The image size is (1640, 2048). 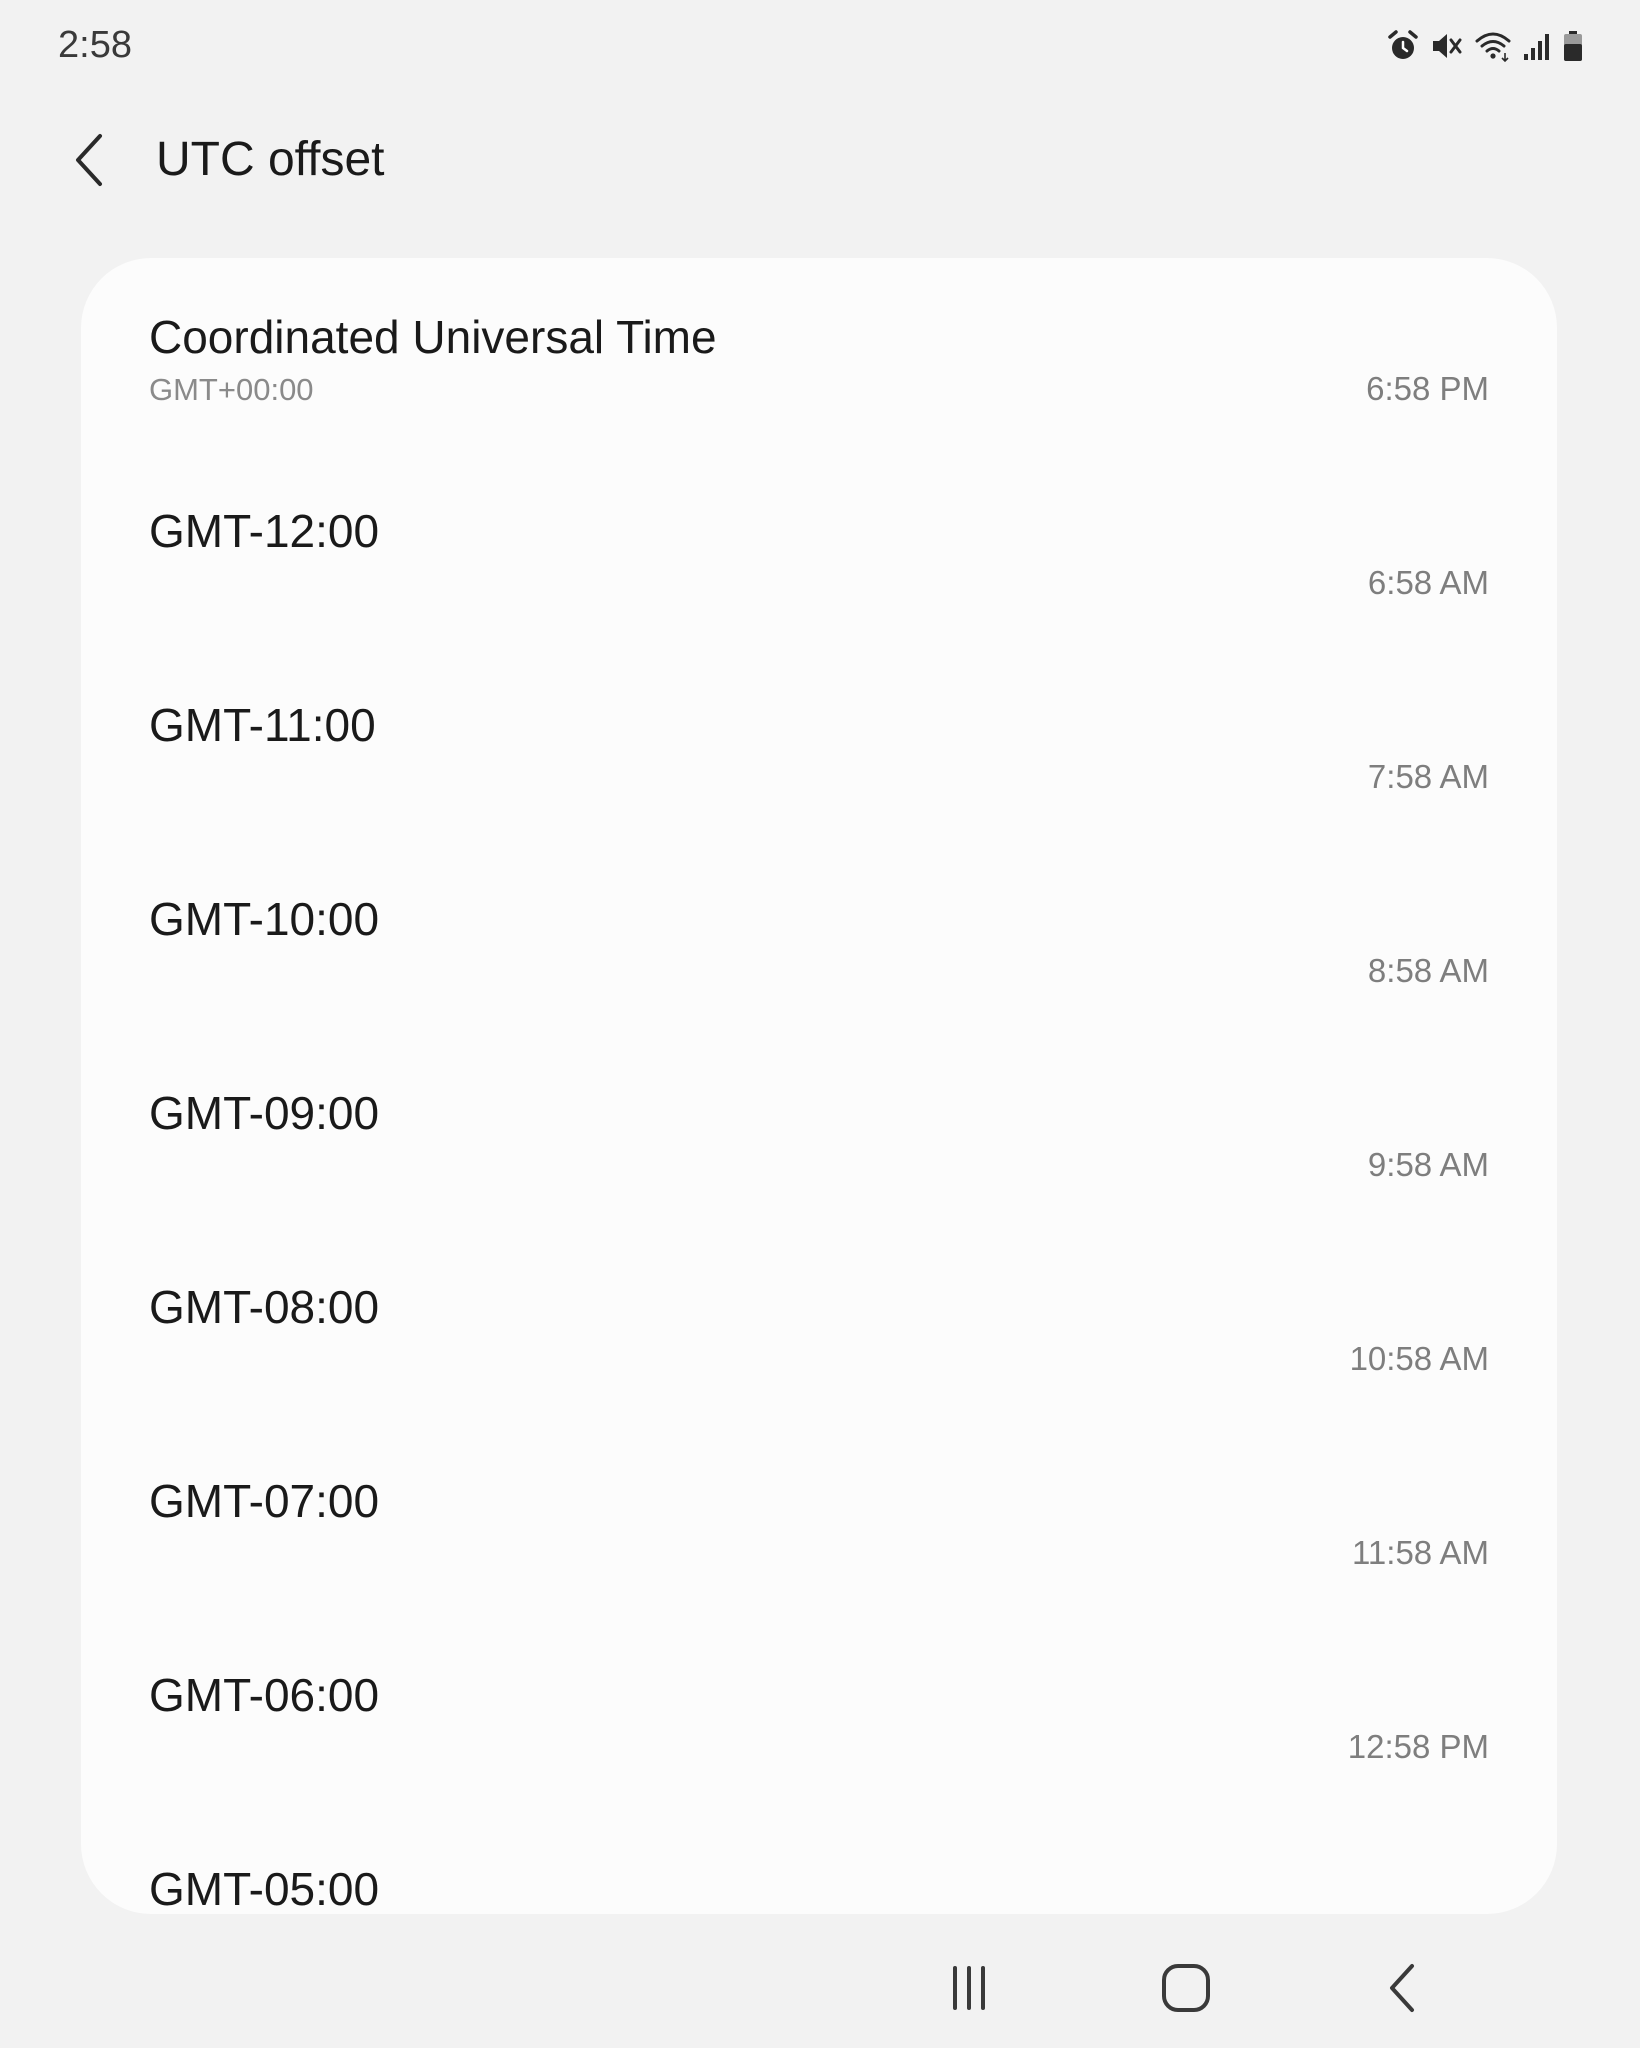 I want to click on recents-icon, so click(x=969, y=1988).